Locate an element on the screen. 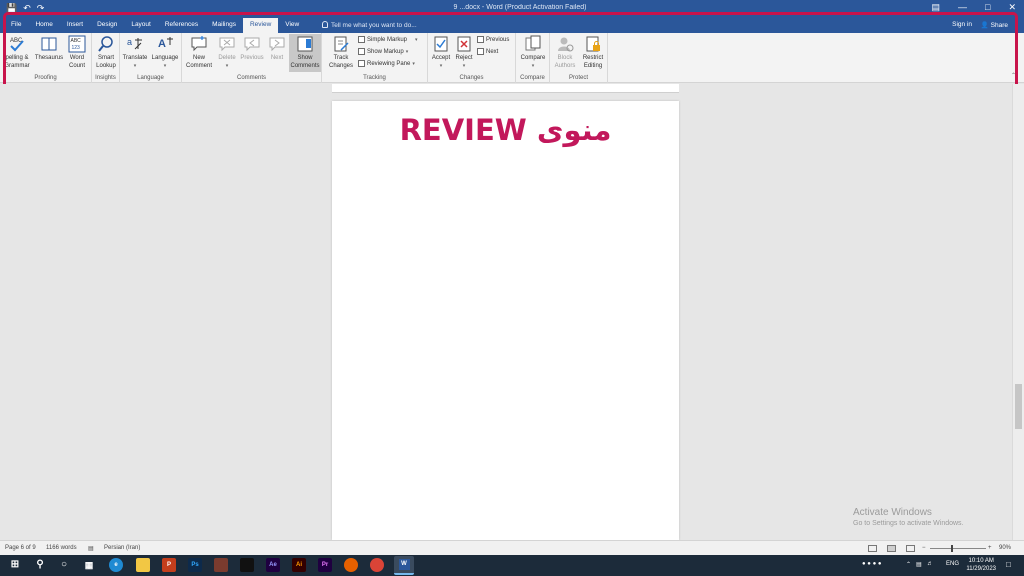  proofing-status-icon: ▤ is located at coordinates (91, 548).